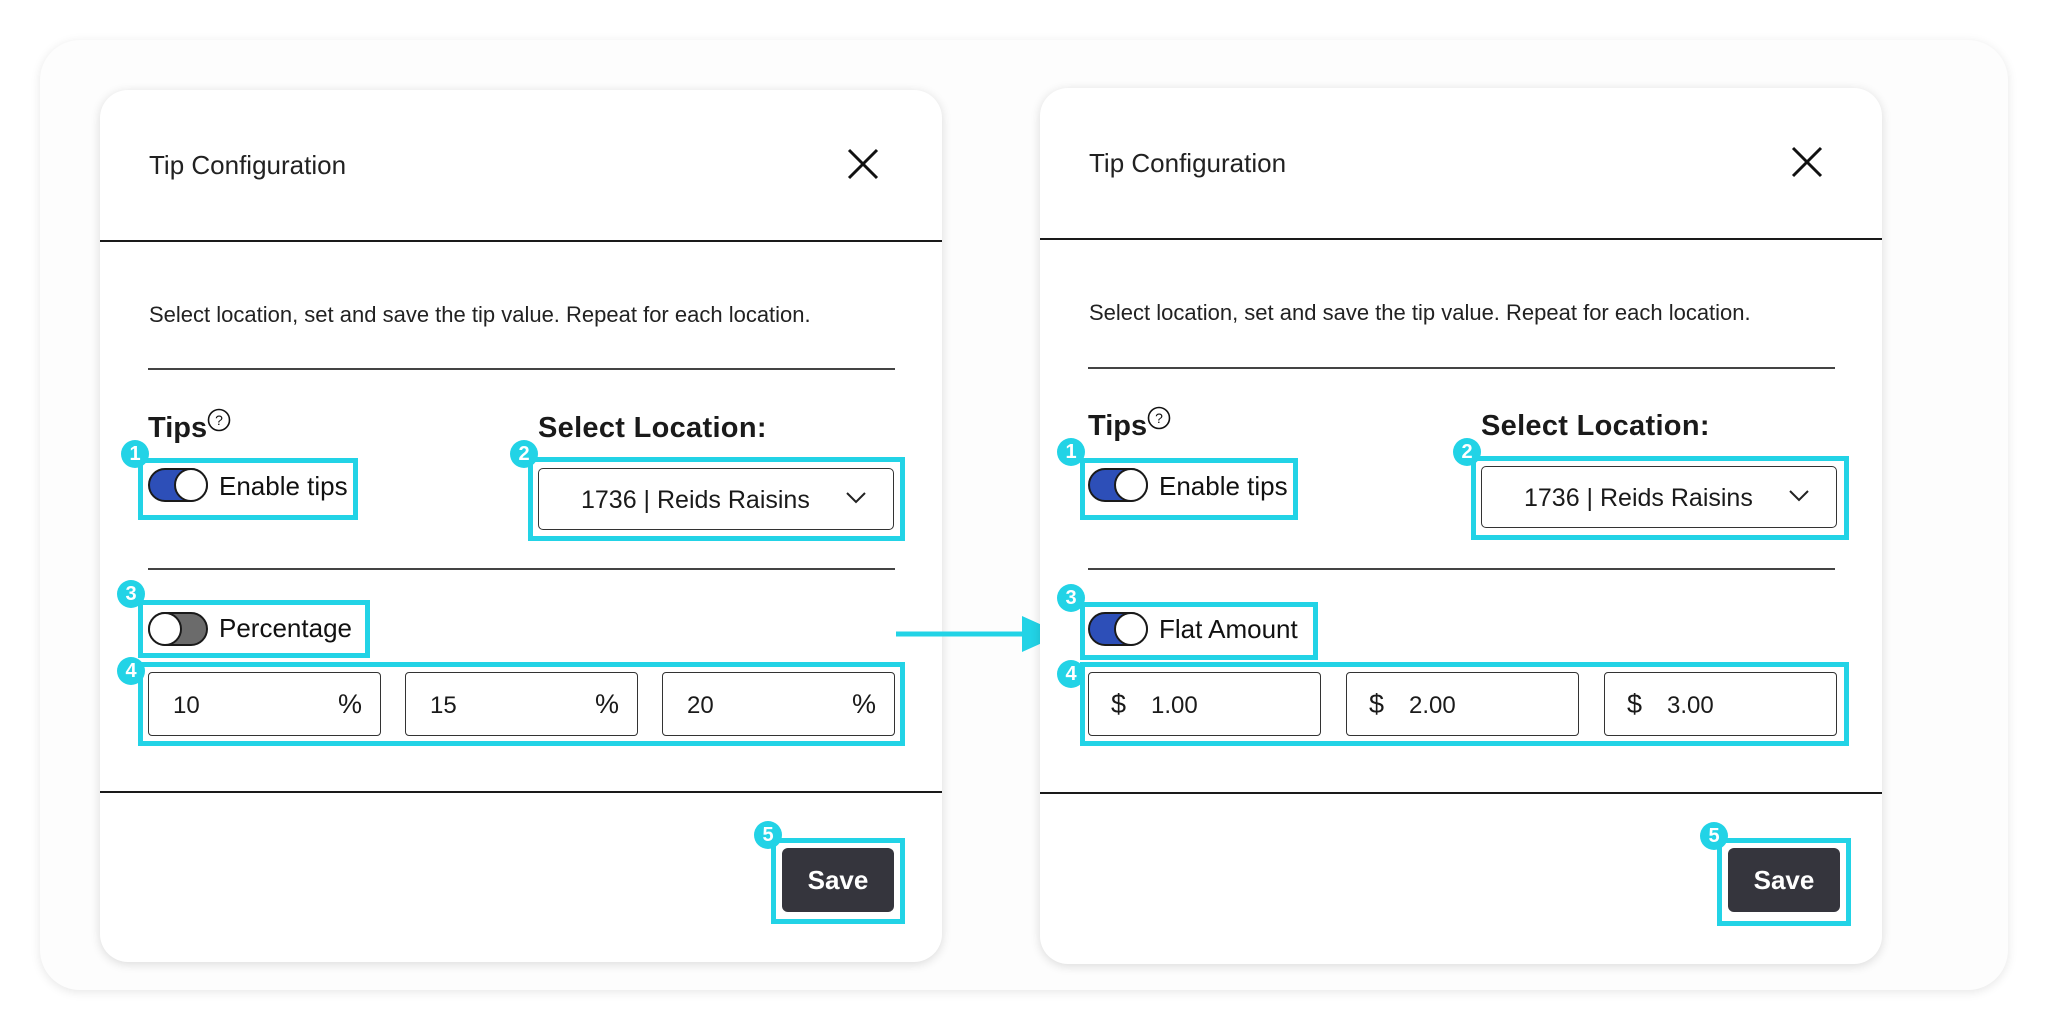 The height and width of the screenshot is (1028, 2048). Describe the element at coordinates (979, 634) in the screenshot. I see `arrow-right-icon` at that location.